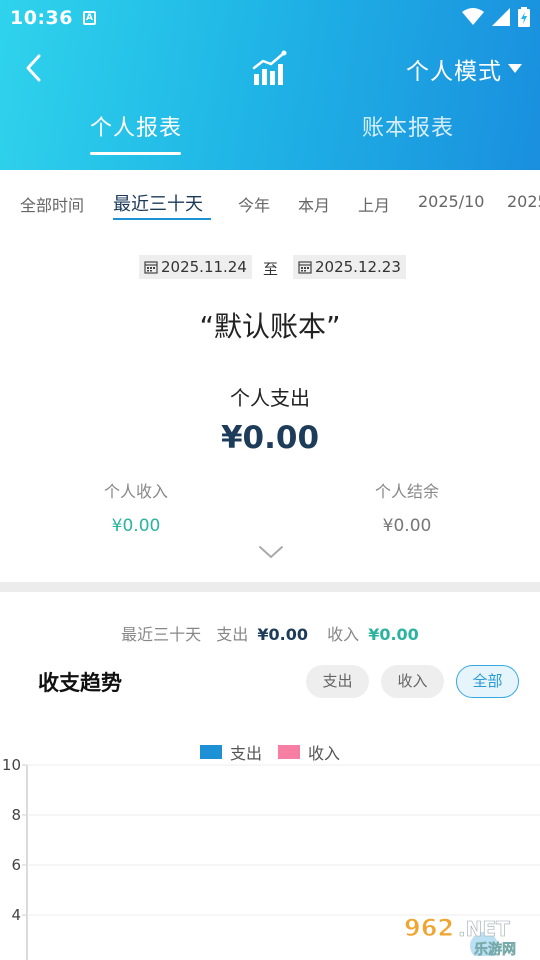 Image resolution: width=540 pixels, height=960 pixels. Describe the element at coordinates (270, 438) in the screenshot. I see `personal-expense-value: ¥0.00` at that location.